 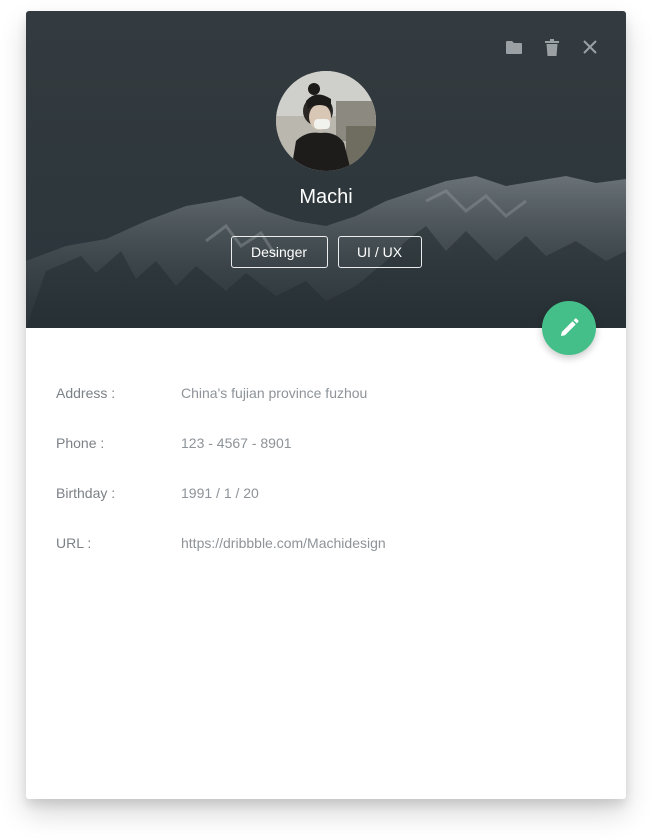 I want to click on trash-icon, so click(x=552, y=47).